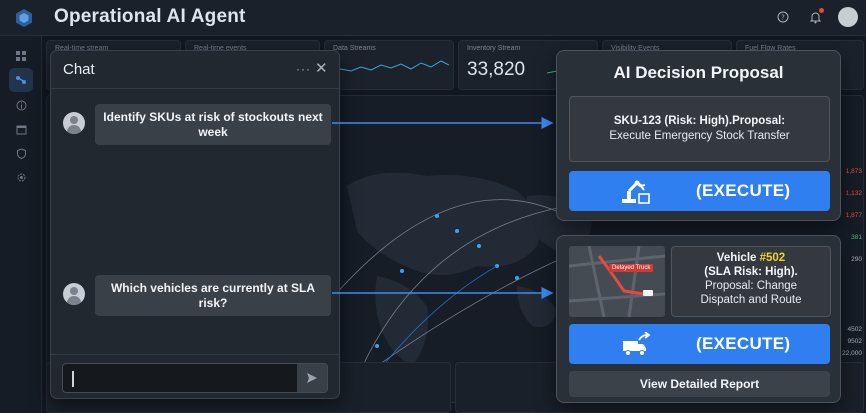 The image size is (866, 413). I want to click on sku-proposal-action: Execute Emergency Stock Transfer, so click(699, 136).